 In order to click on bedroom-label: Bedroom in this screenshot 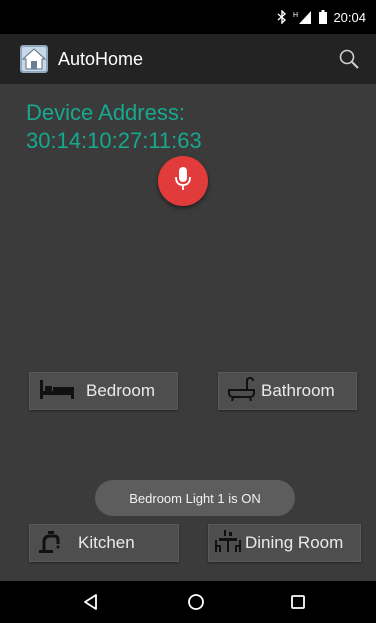, I will do `click(120, 390)`.